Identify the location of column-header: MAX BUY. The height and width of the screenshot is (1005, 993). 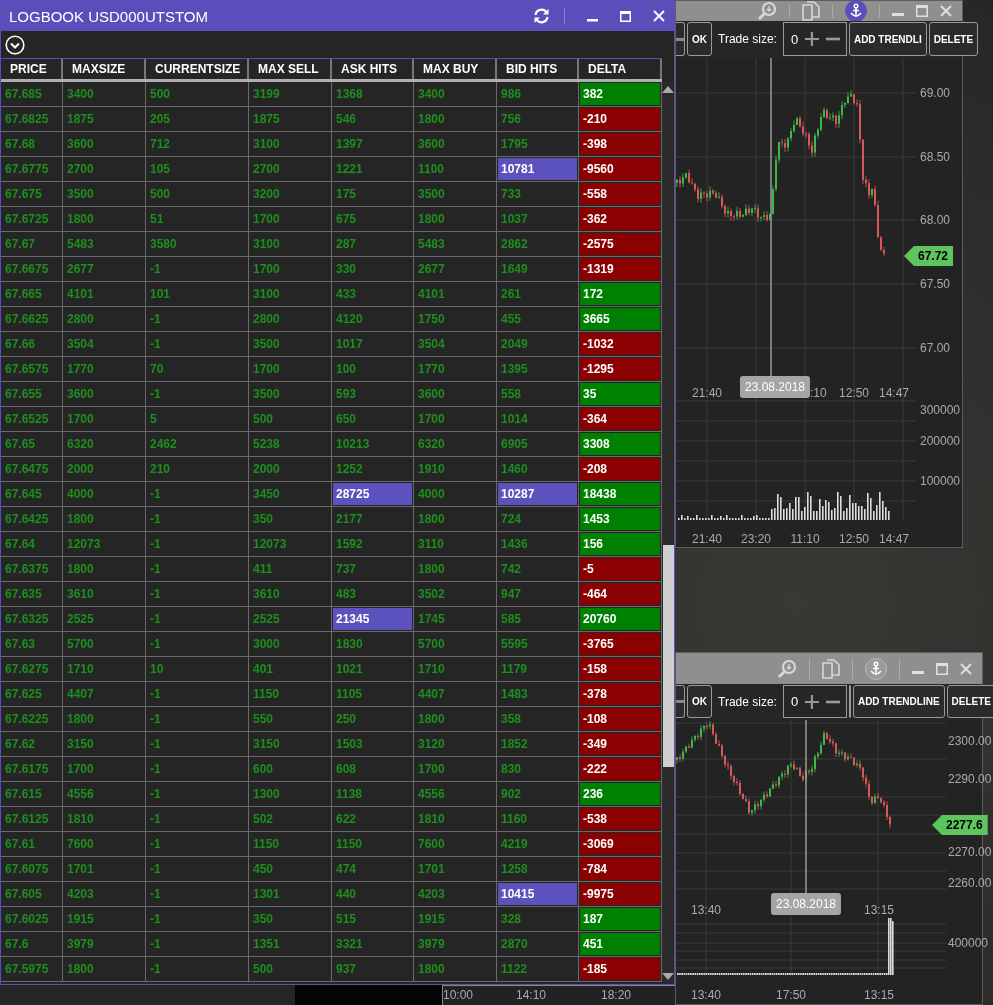
(455, 69).